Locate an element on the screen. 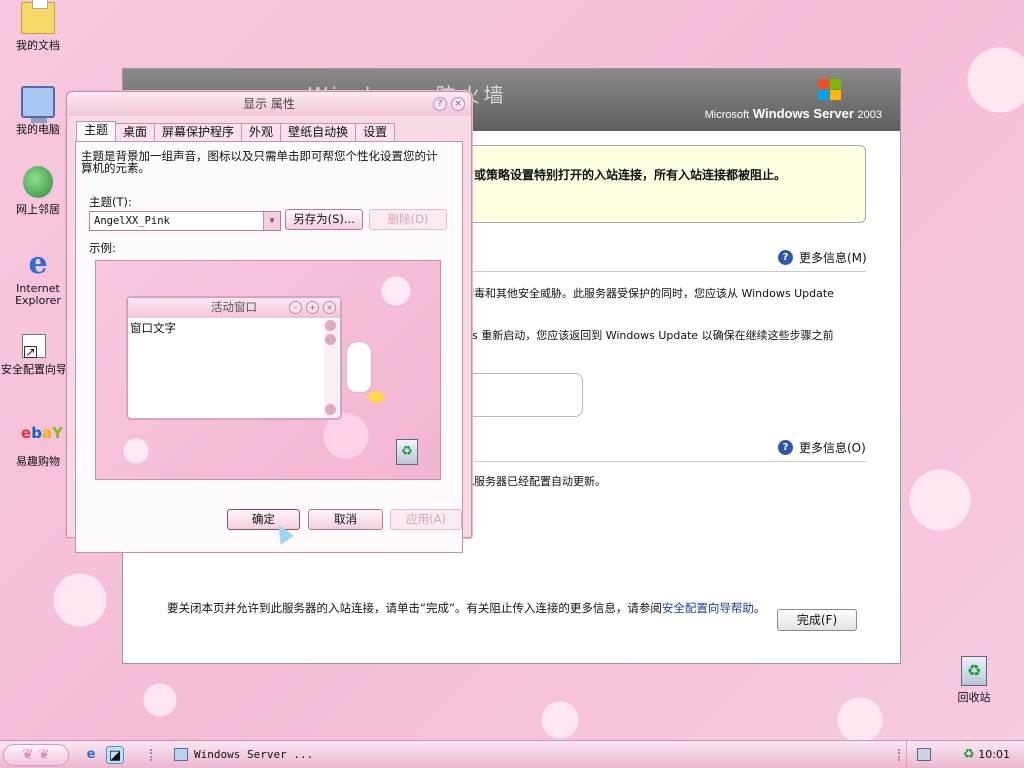 This screenshot has width=1024, height=768. my-computer-icon is located at coordinates (38, 104).